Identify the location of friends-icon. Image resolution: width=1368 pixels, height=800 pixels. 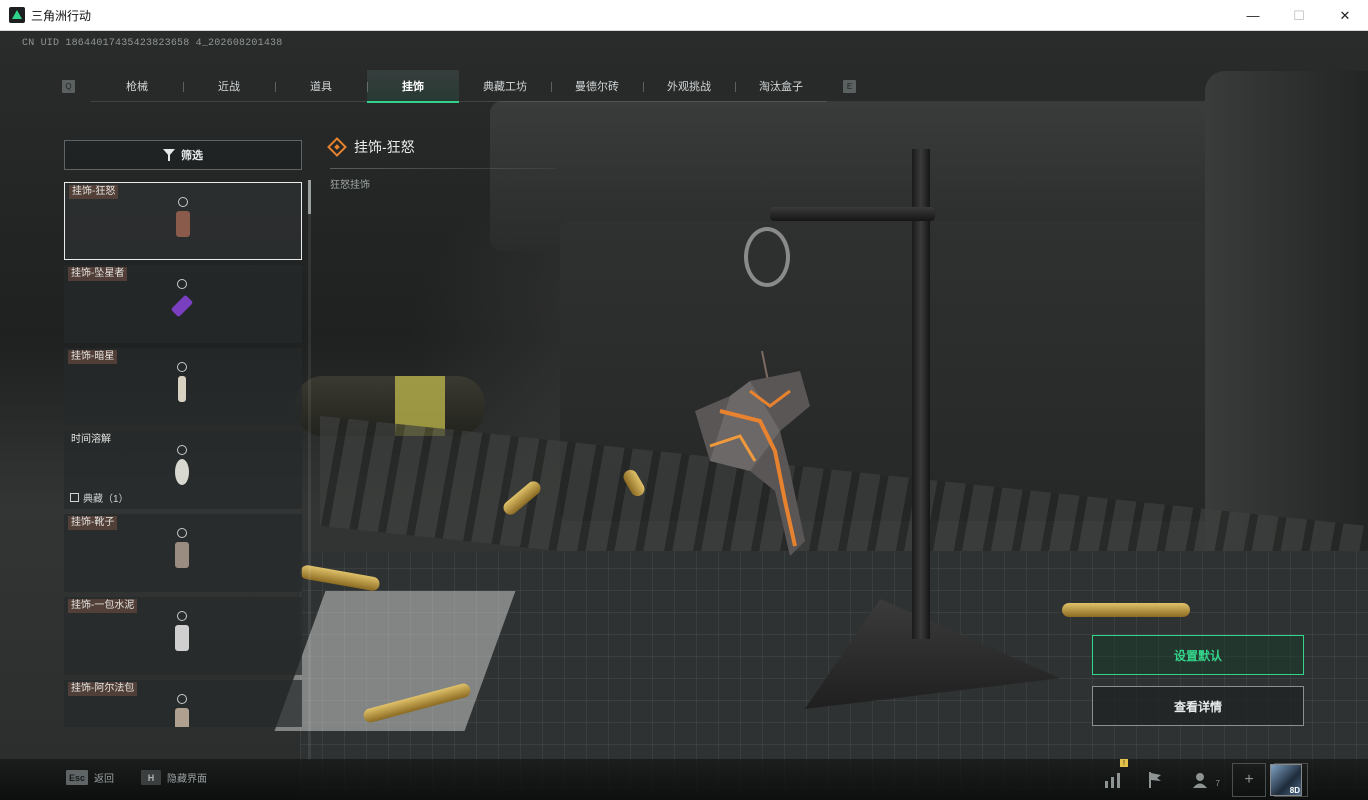
(1200, 780).